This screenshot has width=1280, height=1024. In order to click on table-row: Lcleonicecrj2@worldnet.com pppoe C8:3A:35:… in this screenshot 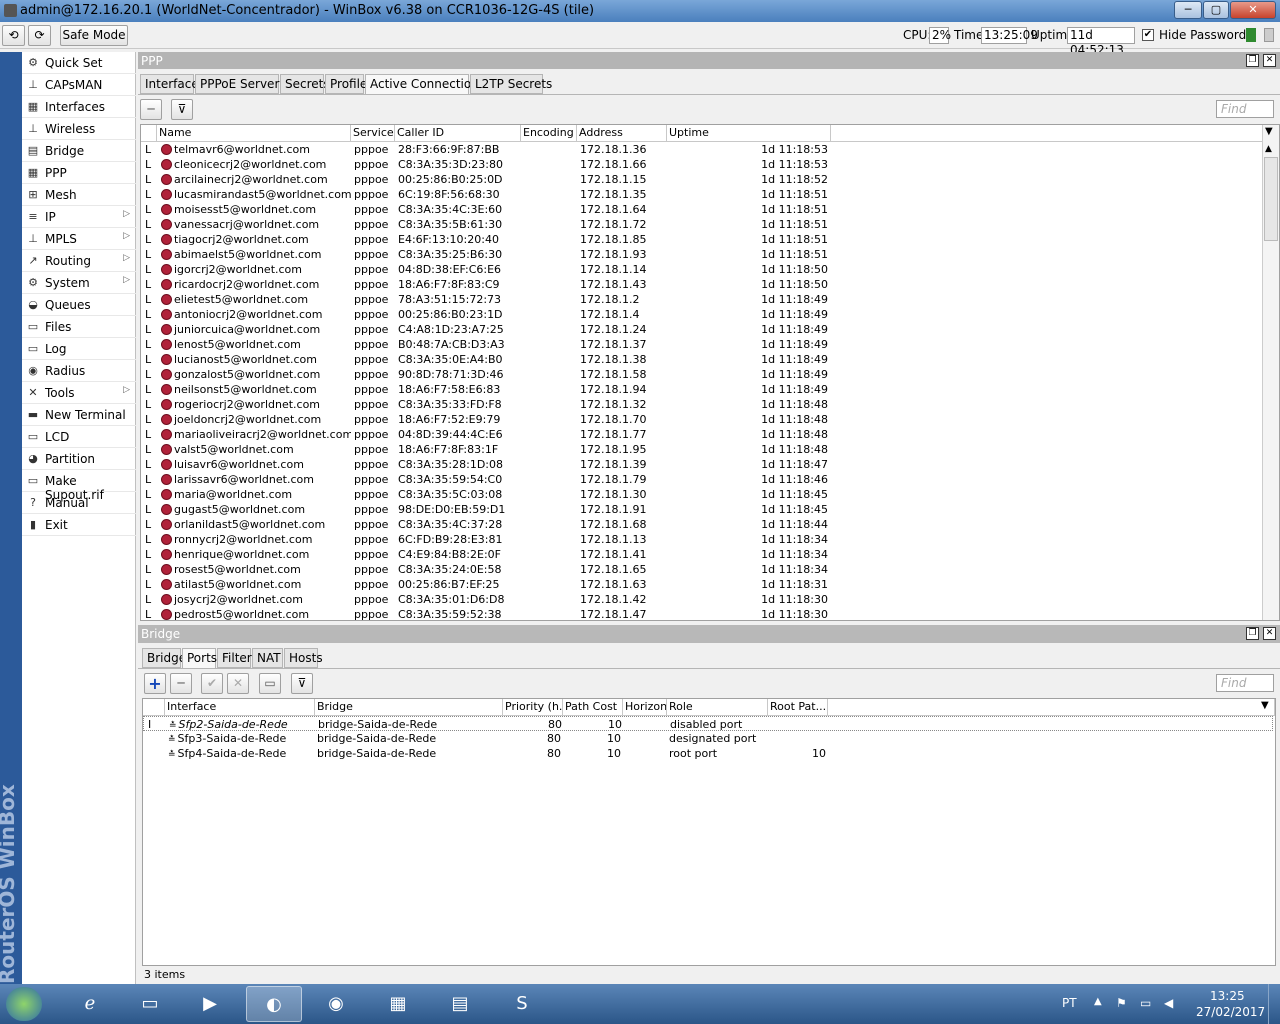, I will do `click(702, 164)`.